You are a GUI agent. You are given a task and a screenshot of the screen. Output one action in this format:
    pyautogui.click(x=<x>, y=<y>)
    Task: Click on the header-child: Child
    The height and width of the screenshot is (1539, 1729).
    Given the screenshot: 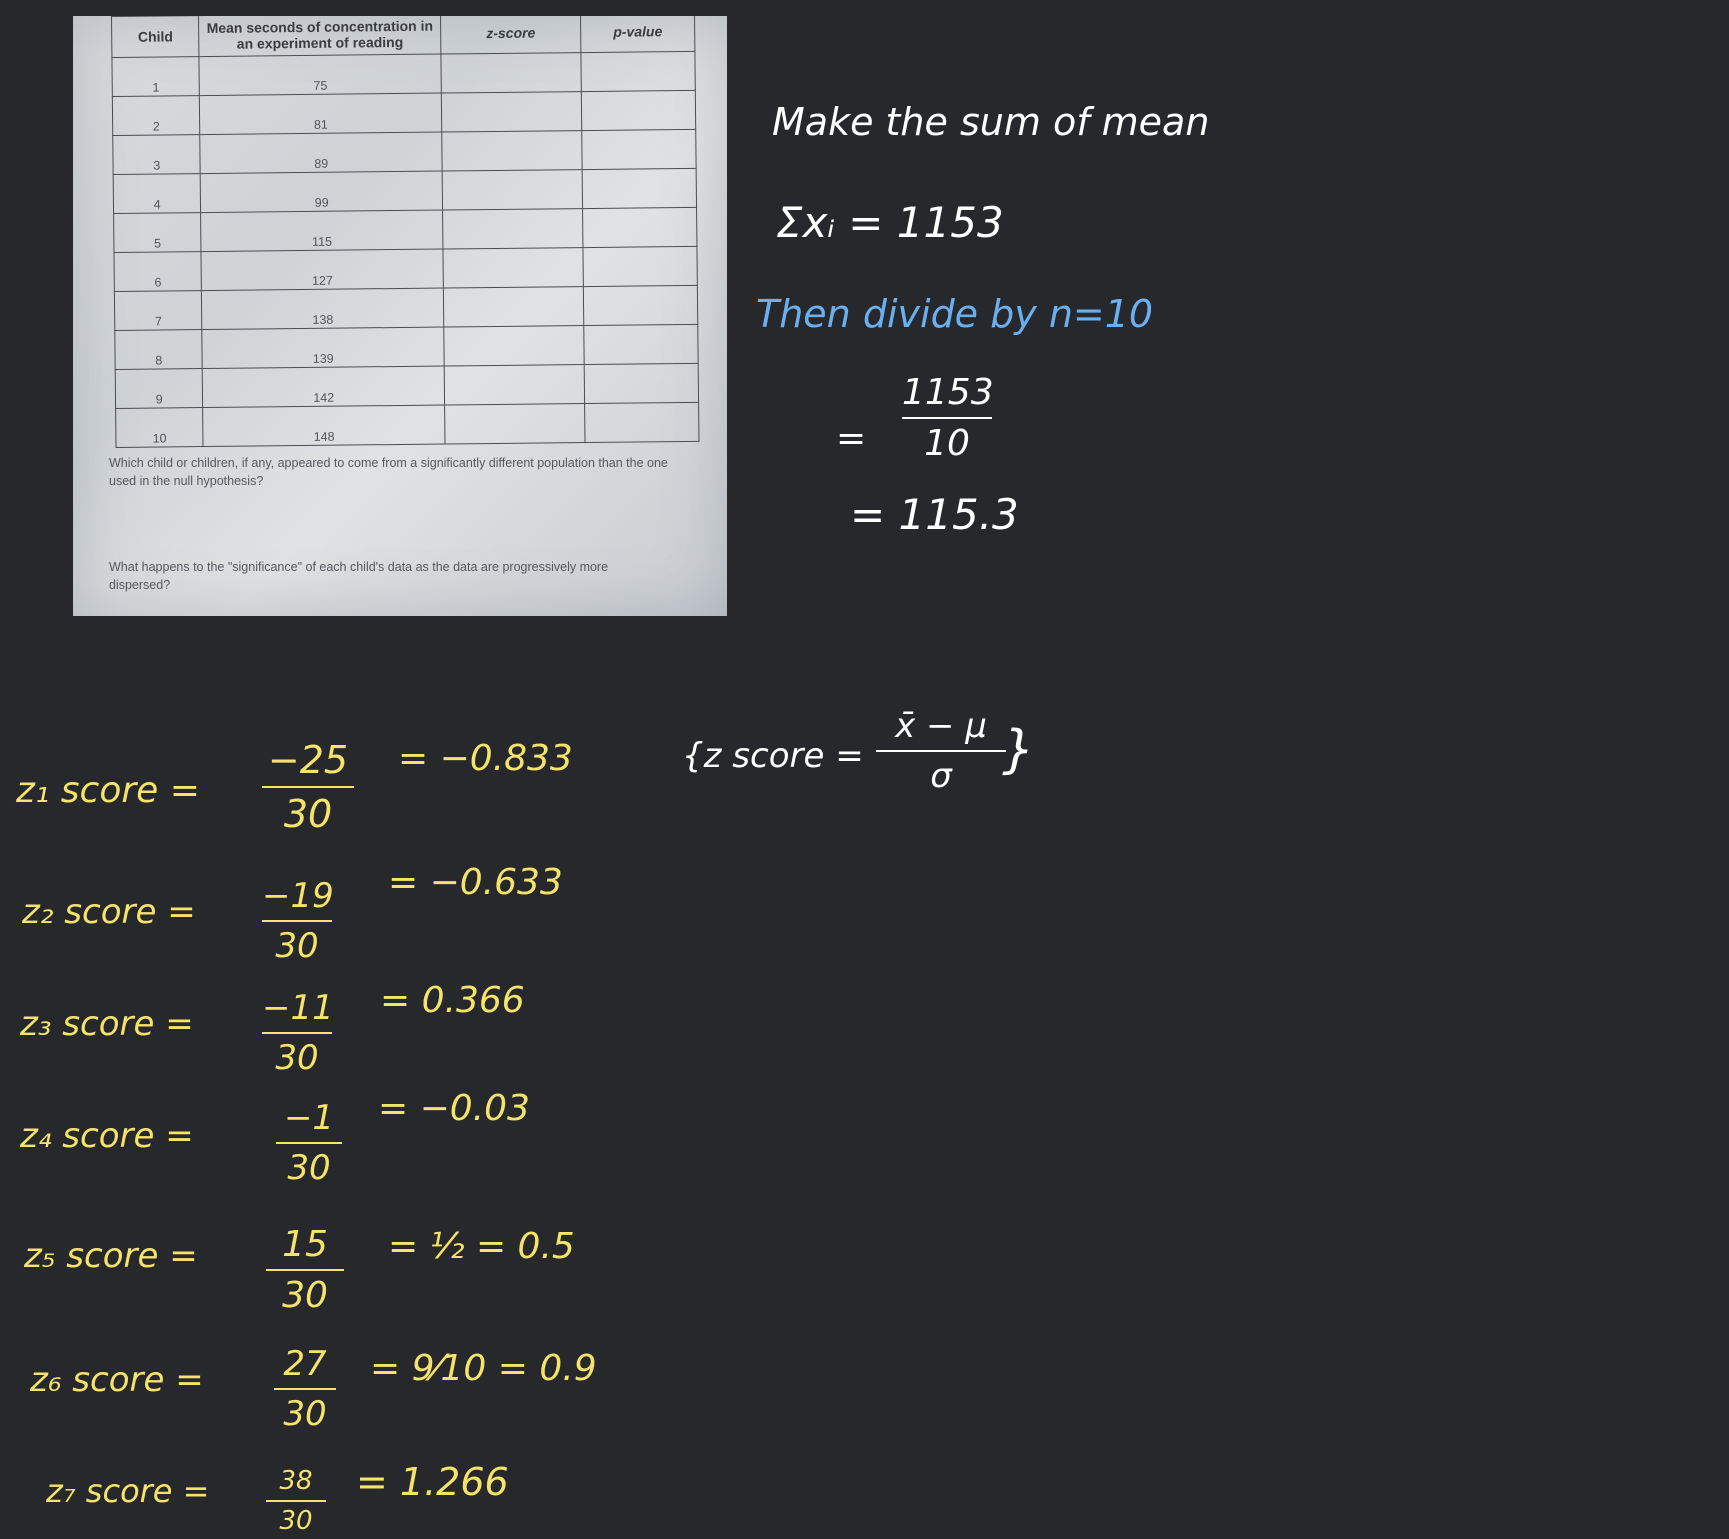 What is the action you would take?
    pyautogui.click(x=155, y=37)
    